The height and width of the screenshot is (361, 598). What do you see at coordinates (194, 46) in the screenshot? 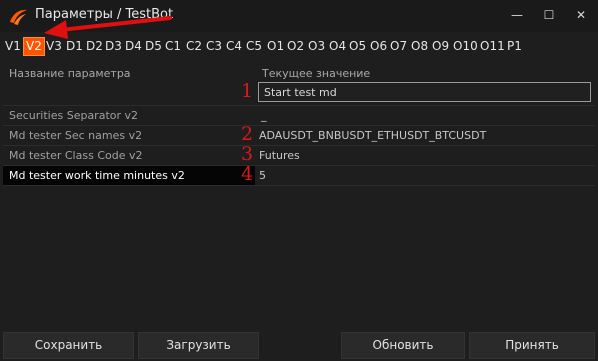
I see `tab-c2: C2` at bounding box center [194, 46].